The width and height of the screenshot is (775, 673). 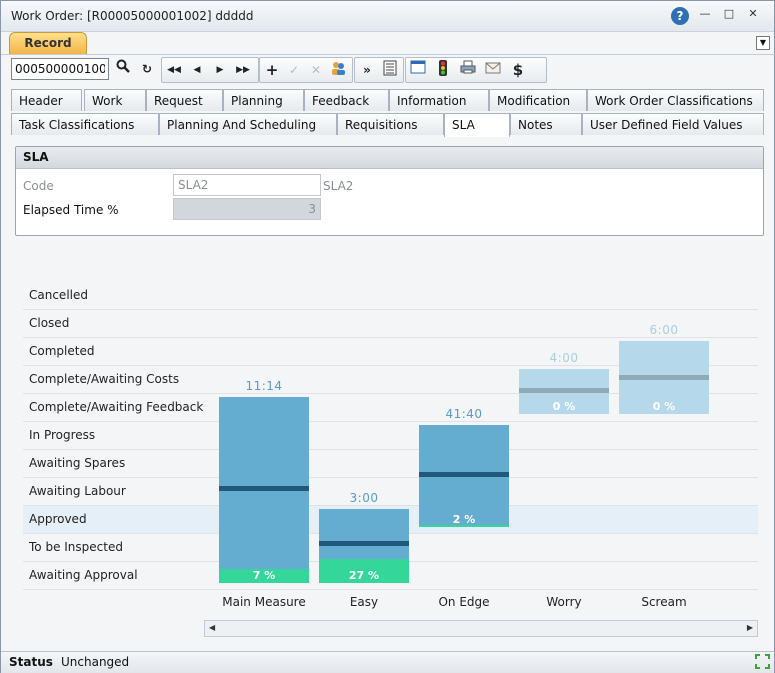 What do you see at coordinates (546, 124) in the screenshot?
I see `tab-notes: Notes` at bounding box center [546, 124].